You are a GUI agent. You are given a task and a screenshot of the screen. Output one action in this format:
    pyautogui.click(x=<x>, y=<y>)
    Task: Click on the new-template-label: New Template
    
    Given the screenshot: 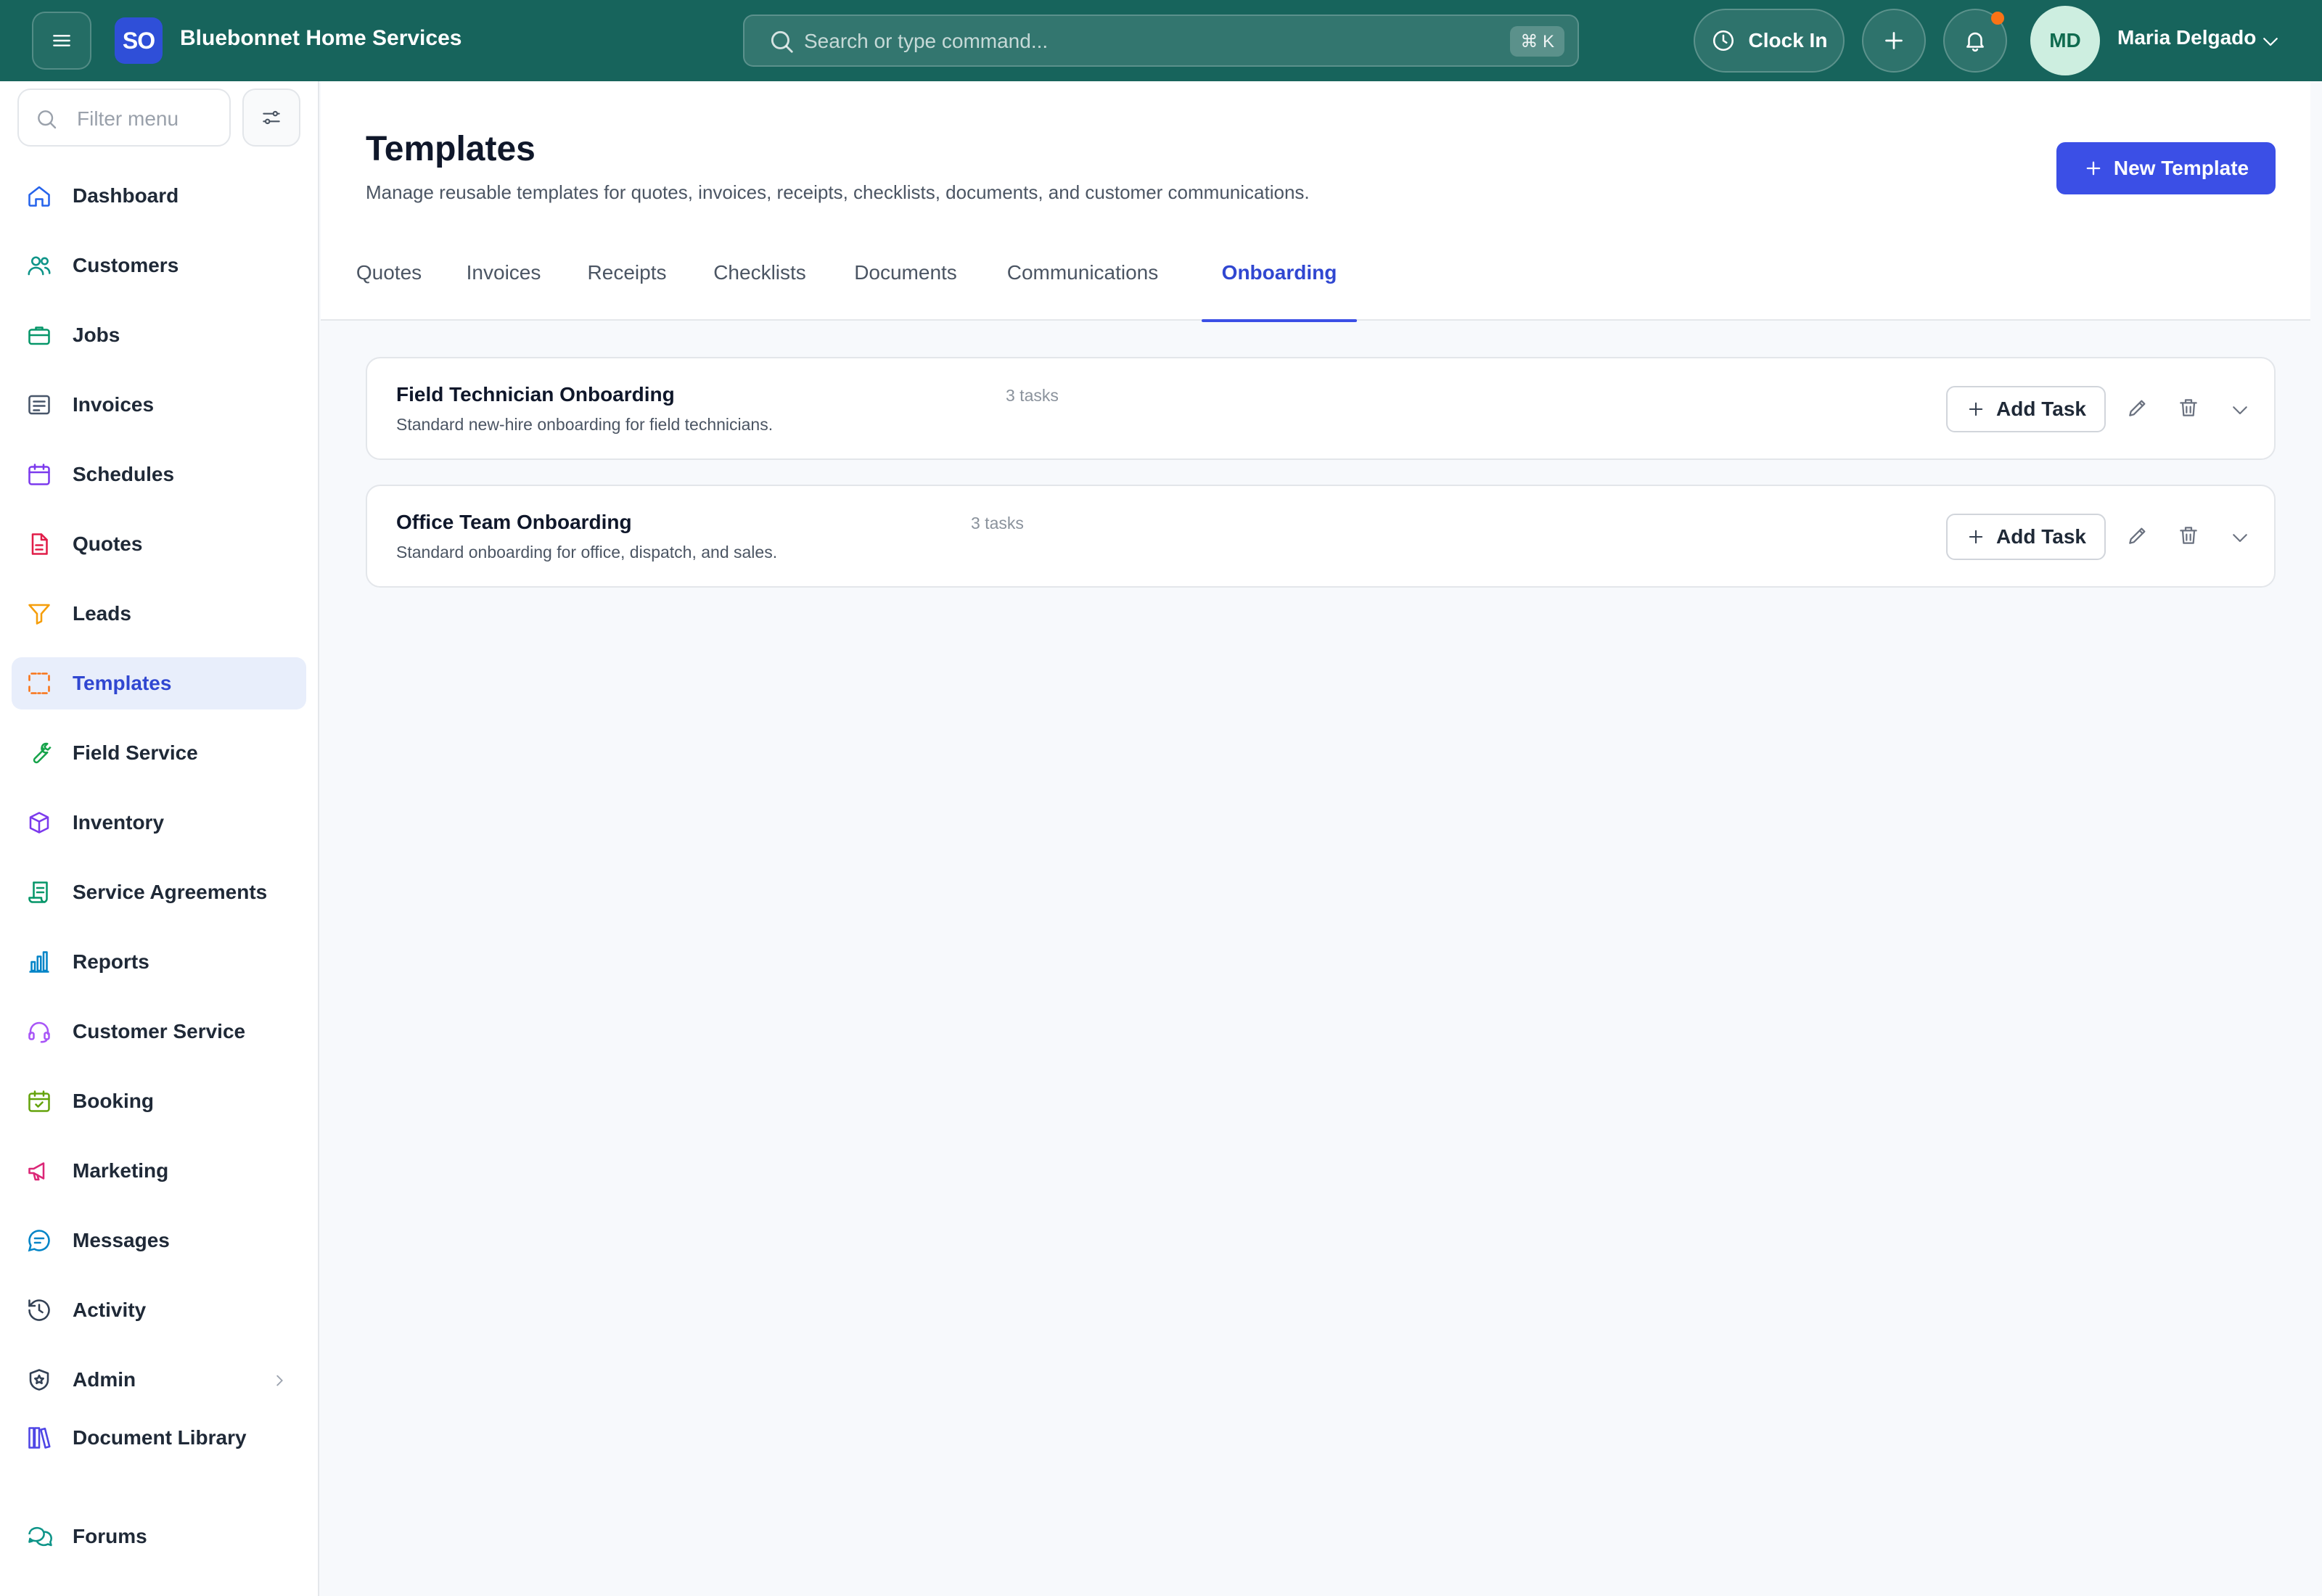 What is the action you would take?
    pyautogui.click(x=2181, y=168)
    